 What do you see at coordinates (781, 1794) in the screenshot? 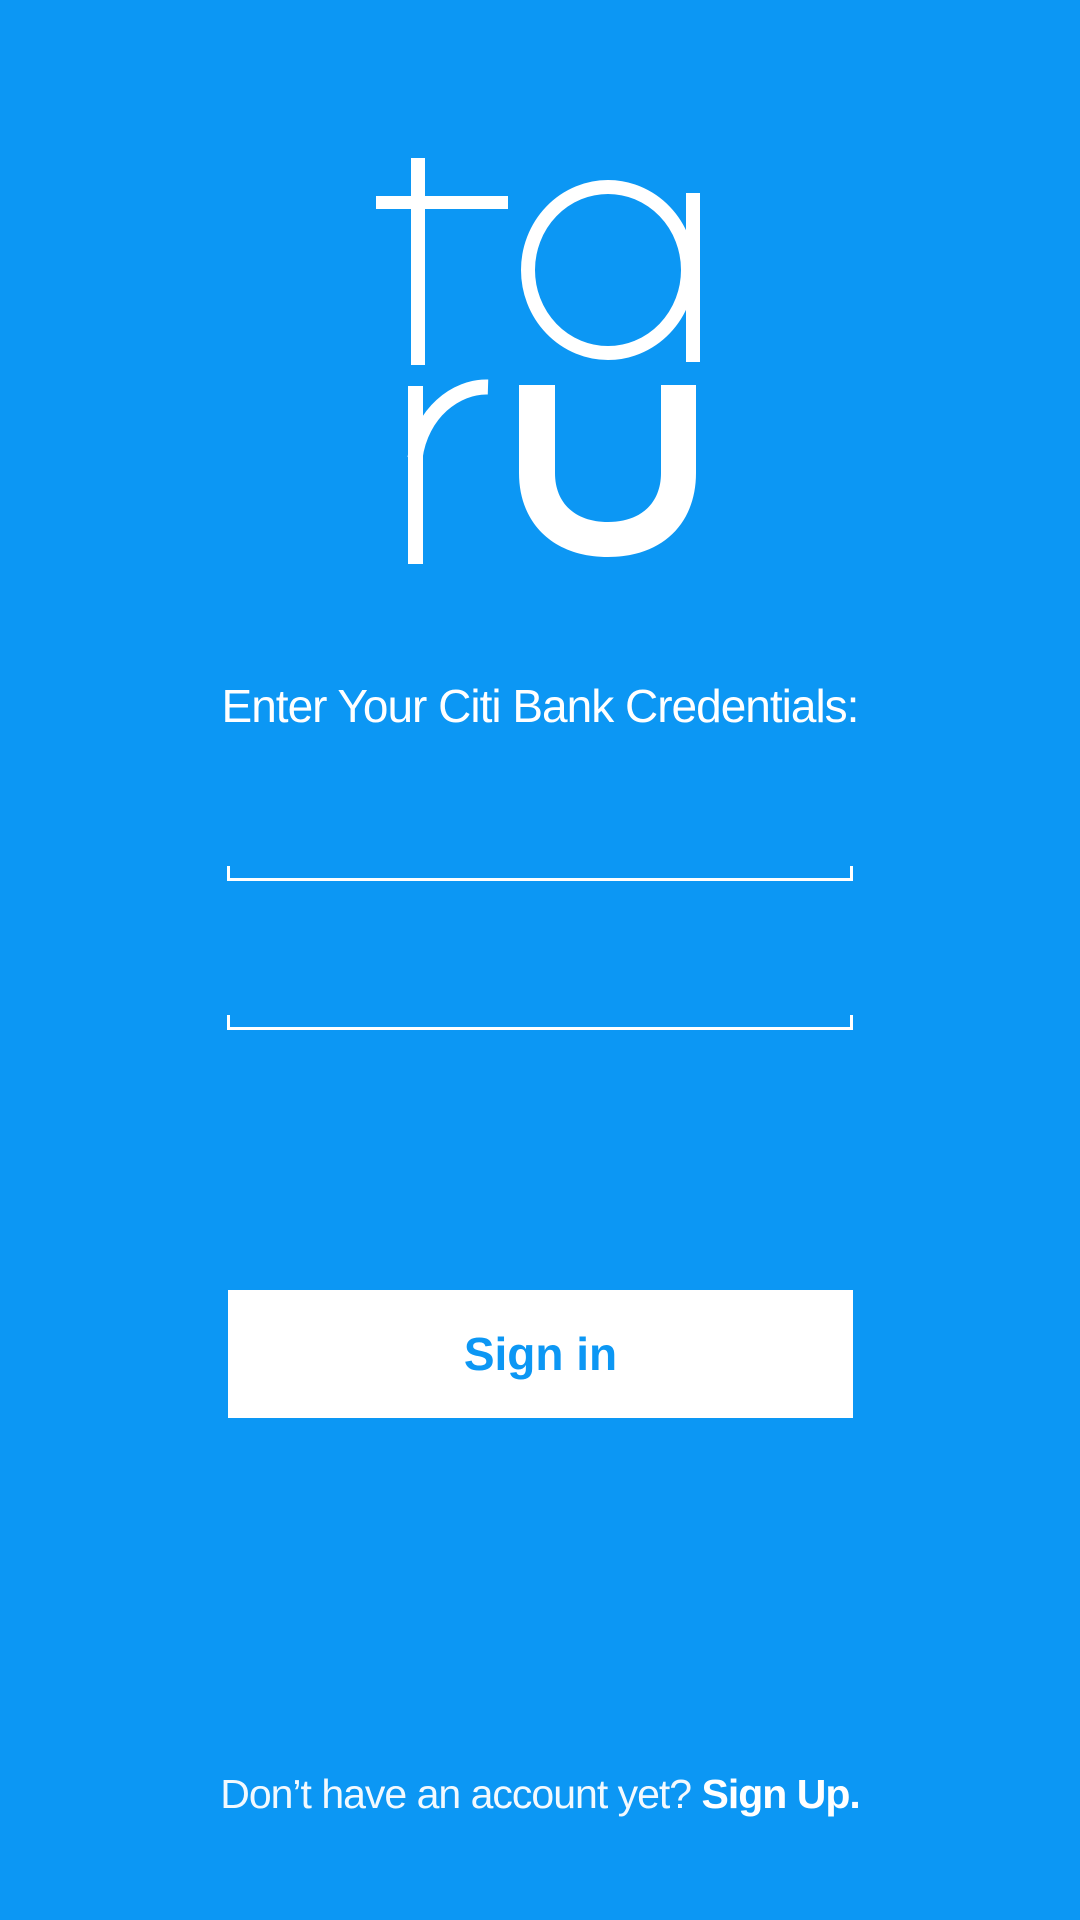
I see `sign-up-link: Sign Up.` at bounding box center [781, 1794].